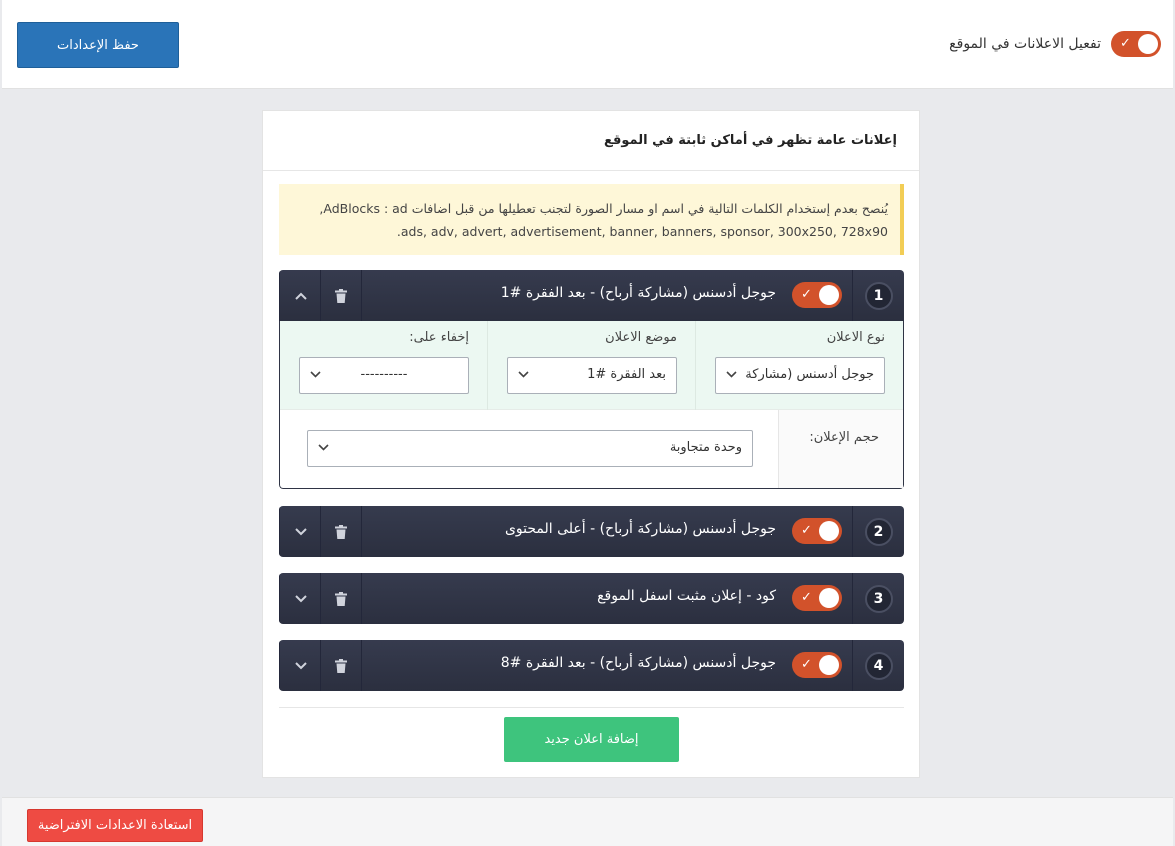 The width and height of the screenshot is (1175, 846). I want to click on master-toggle-label: تفعيل الاعلانات في الموقع, so click(1025, 44).